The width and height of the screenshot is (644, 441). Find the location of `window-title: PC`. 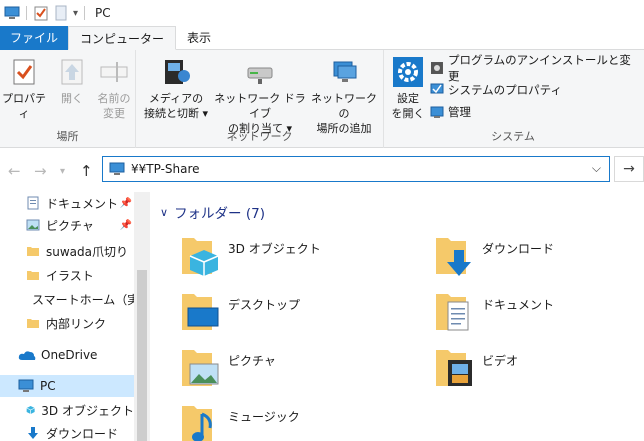

window-title: PC is located at coordinates (103, 13).